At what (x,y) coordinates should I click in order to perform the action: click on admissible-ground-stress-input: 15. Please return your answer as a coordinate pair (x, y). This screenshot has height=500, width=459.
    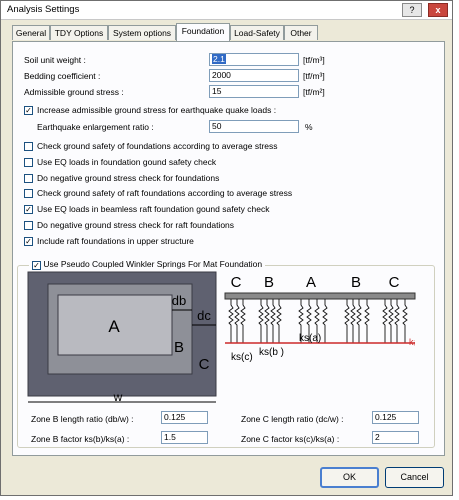
    Looking at the image, I should click on (254, 91).